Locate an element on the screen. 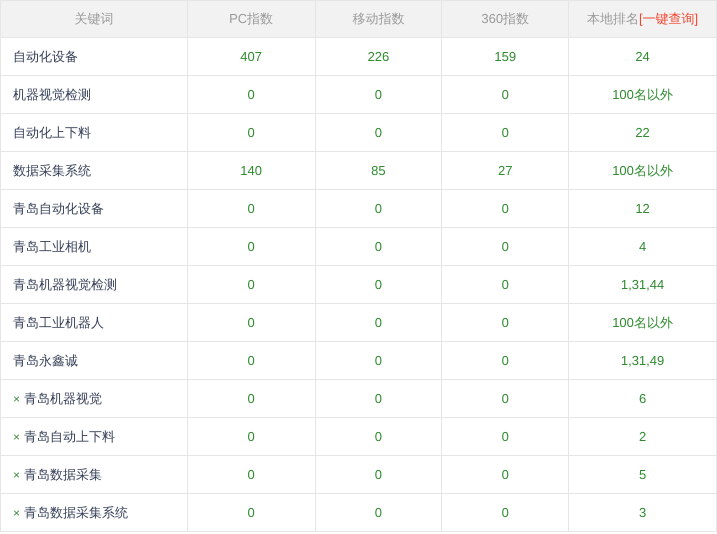 The image size is (717, 534). keyword-text: 青岛工业相机 is located at coordinates (52, 247).